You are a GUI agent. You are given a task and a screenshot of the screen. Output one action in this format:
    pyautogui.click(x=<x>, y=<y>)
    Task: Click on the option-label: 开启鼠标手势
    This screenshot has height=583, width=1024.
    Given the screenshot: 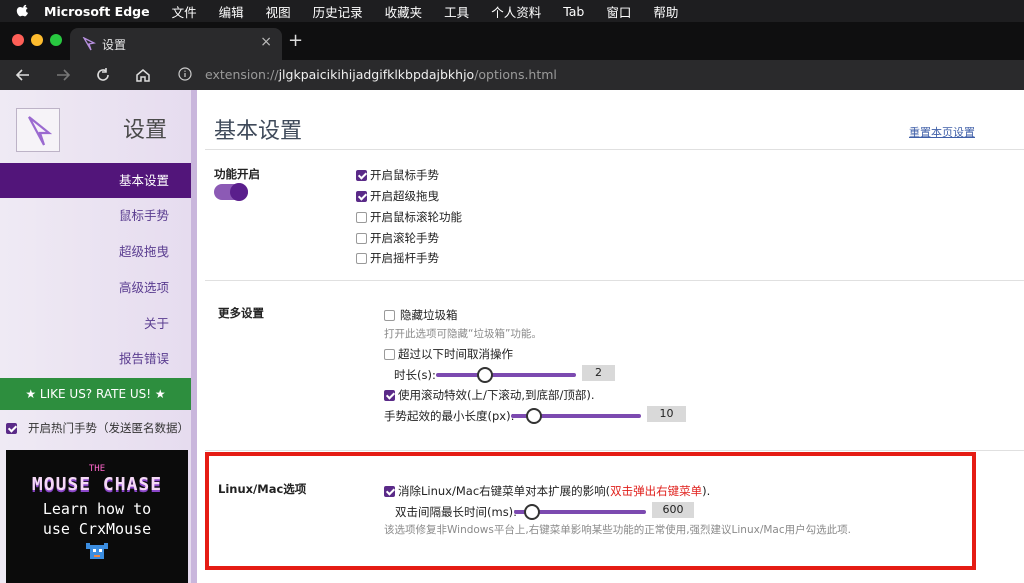 What is the action you would take?
    pyautogui.click(x=404, y=175)
    